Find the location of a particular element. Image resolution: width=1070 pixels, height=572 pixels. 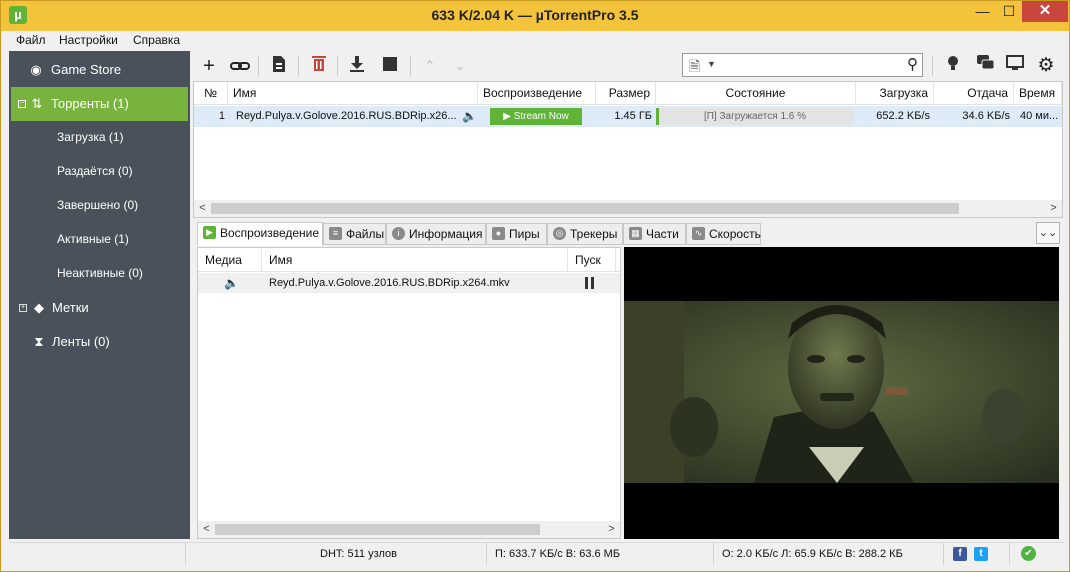

tab-label: Информация is located at coordinates (446, 234).